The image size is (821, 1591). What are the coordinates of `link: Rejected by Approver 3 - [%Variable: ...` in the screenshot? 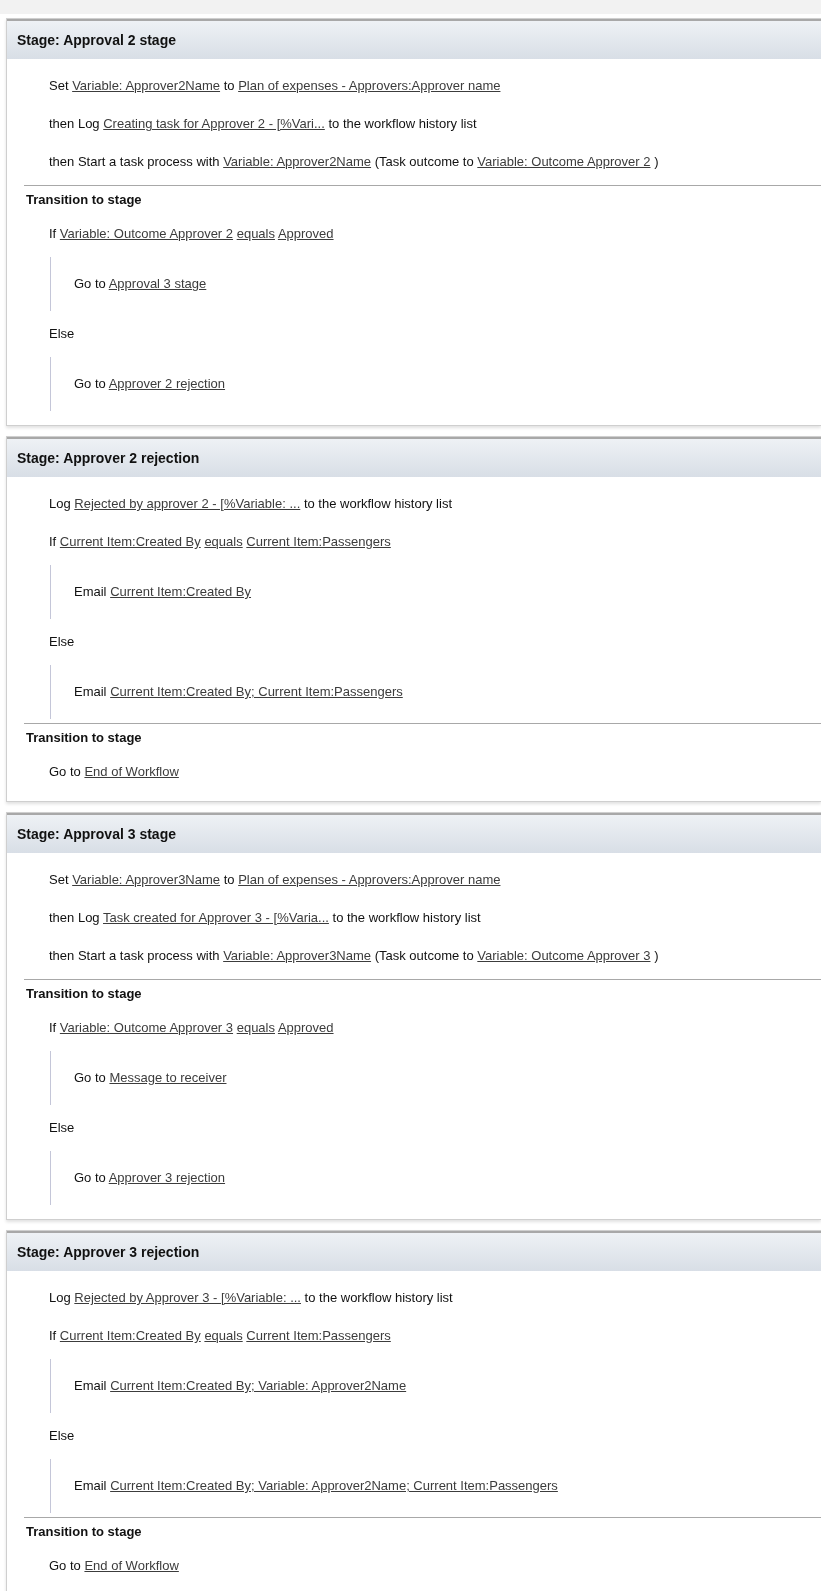 It's located at (187, 1297).